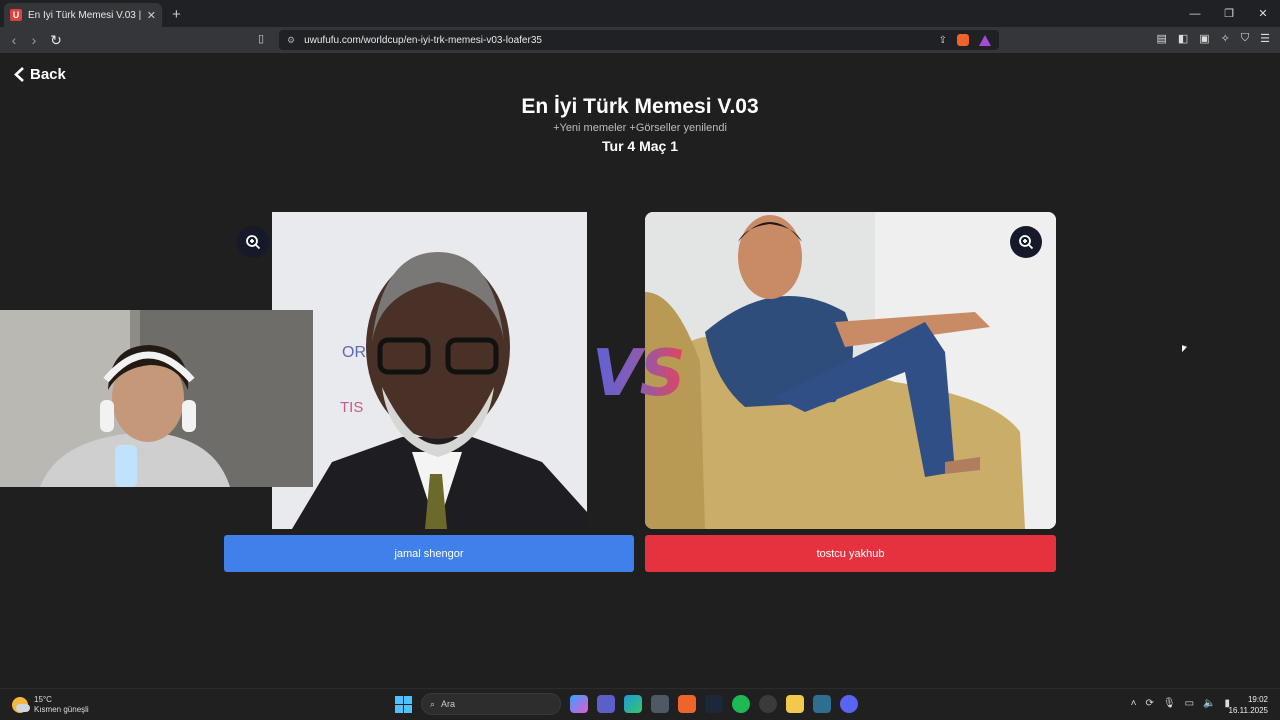 The image size is (1280, 720). What do you see at coordinates (261, 38) in the screenshot?
I see `bookmark-icon: ▯` at bounding box center [261, 38].